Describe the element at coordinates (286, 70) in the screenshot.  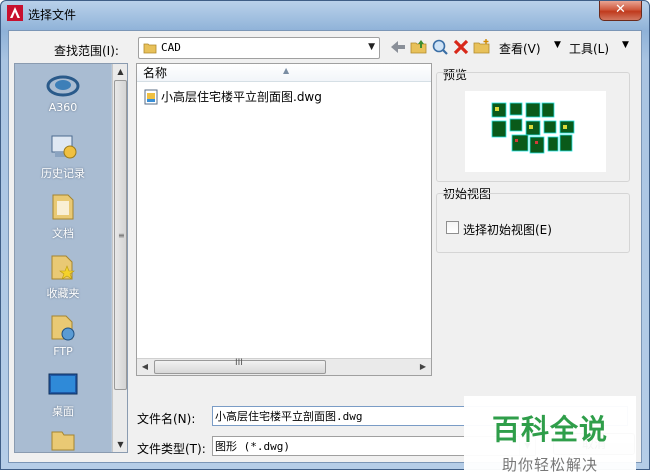
I see `sort-ascending-icon: ▲` at that location.